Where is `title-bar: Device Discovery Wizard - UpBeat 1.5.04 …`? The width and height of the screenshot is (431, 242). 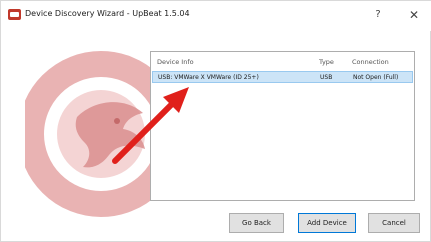 title-bar: Device Discovery Wizard - UpBeat 1.5.04 … is located at coordinates (216, 16).